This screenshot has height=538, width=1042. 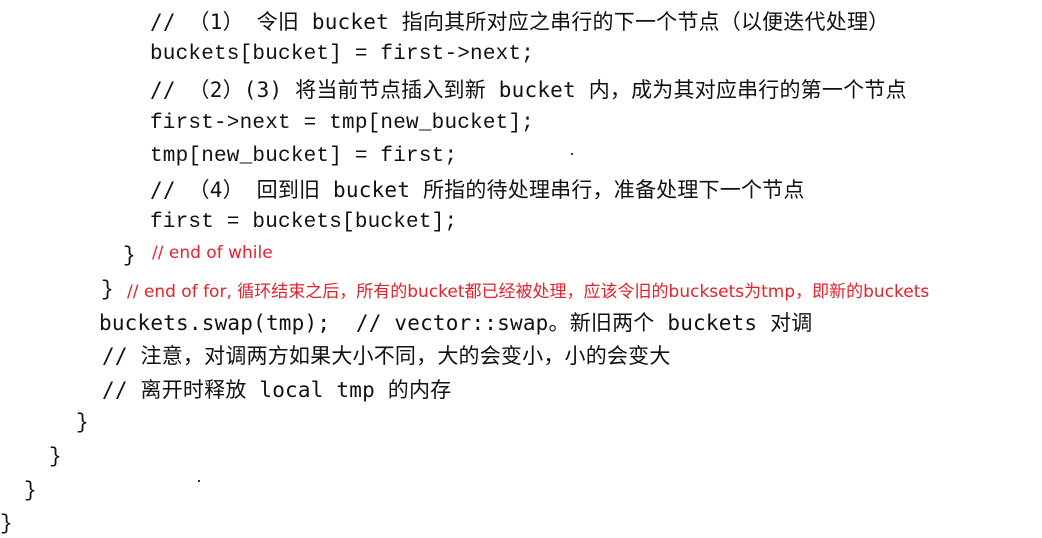 What do you see at coordinates (386, 356) in the screenshot?
I see `code-line-note: // 注意，对调两方如果大小不同，大的会变小，小的会变大` at bounding box center [386, 356].